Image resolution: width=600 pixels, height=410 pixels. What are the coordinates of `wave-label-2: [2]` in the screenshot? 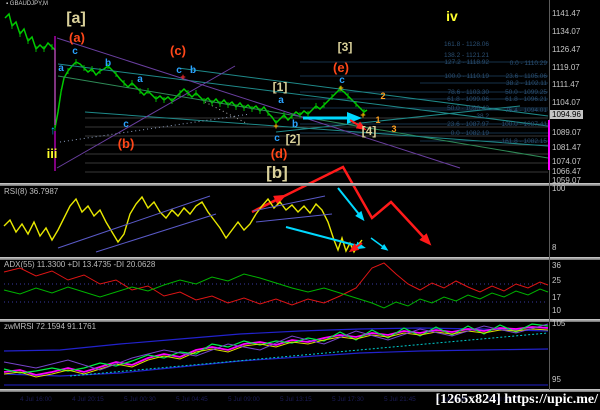 It's located at (293, 139).